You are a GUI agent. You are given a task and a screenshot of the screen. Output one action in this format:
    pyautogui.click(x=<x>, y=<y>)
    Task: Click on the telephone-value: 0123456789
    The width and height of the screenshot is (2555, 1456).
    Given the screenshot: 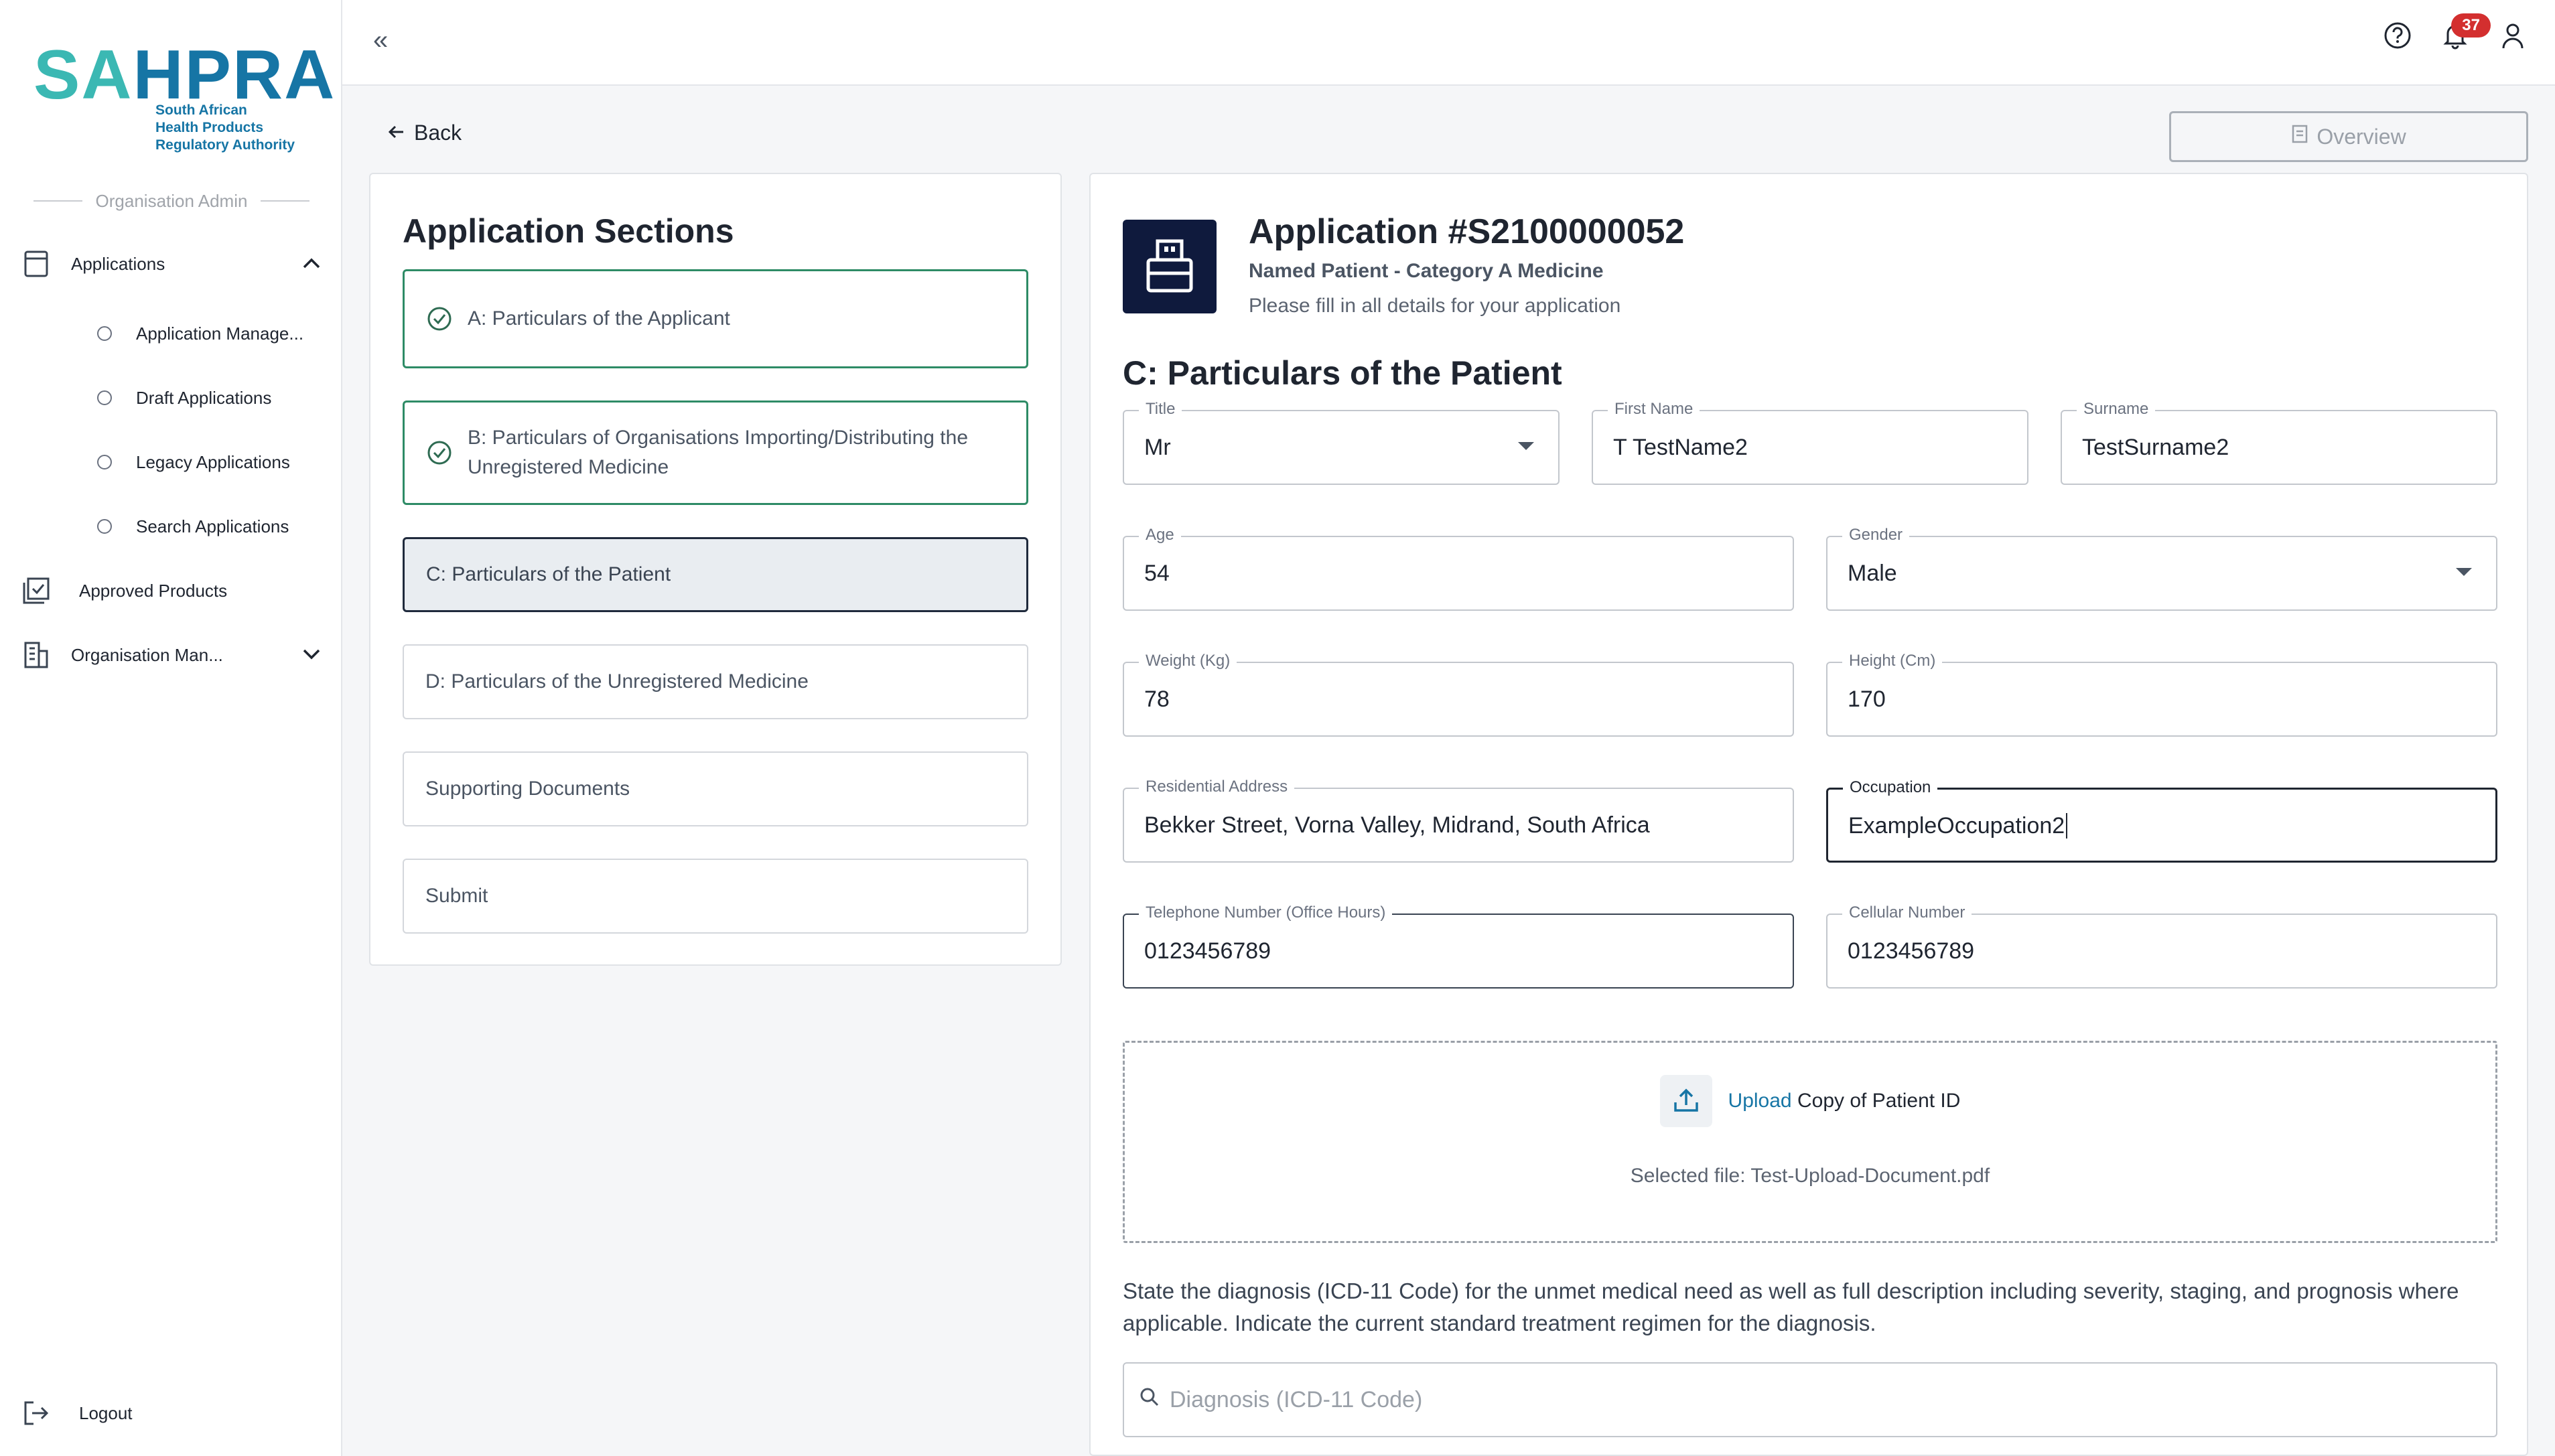 What is the action you would take?
    pyautogui.click(x=1207, y=951)
    